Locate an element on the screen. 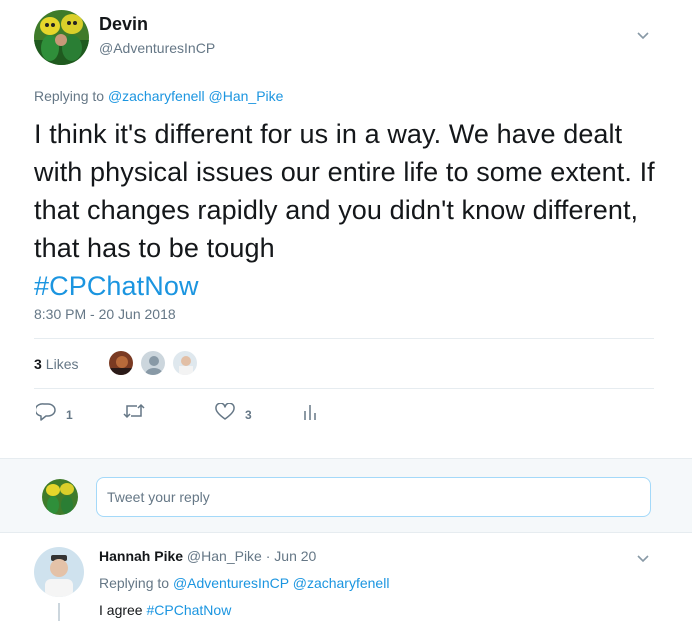  reply-author-avatar is located at coordinates (59, 572).